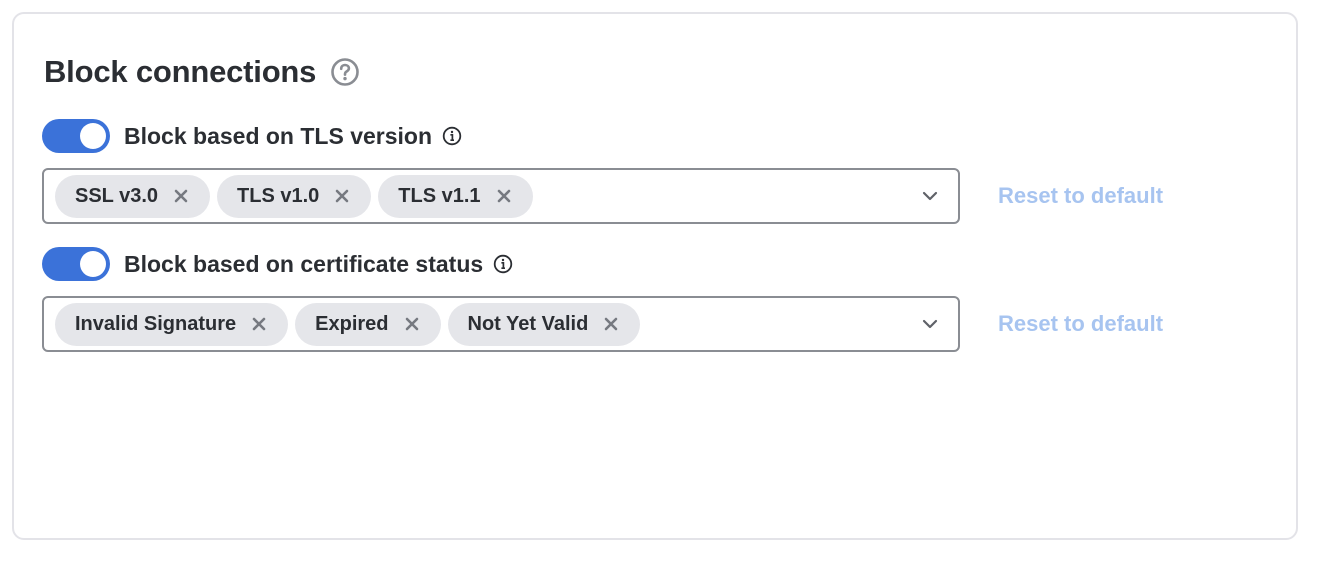  I want to click on cert-chip-invalid-signature: Invalid Signature, so click(172, 324).